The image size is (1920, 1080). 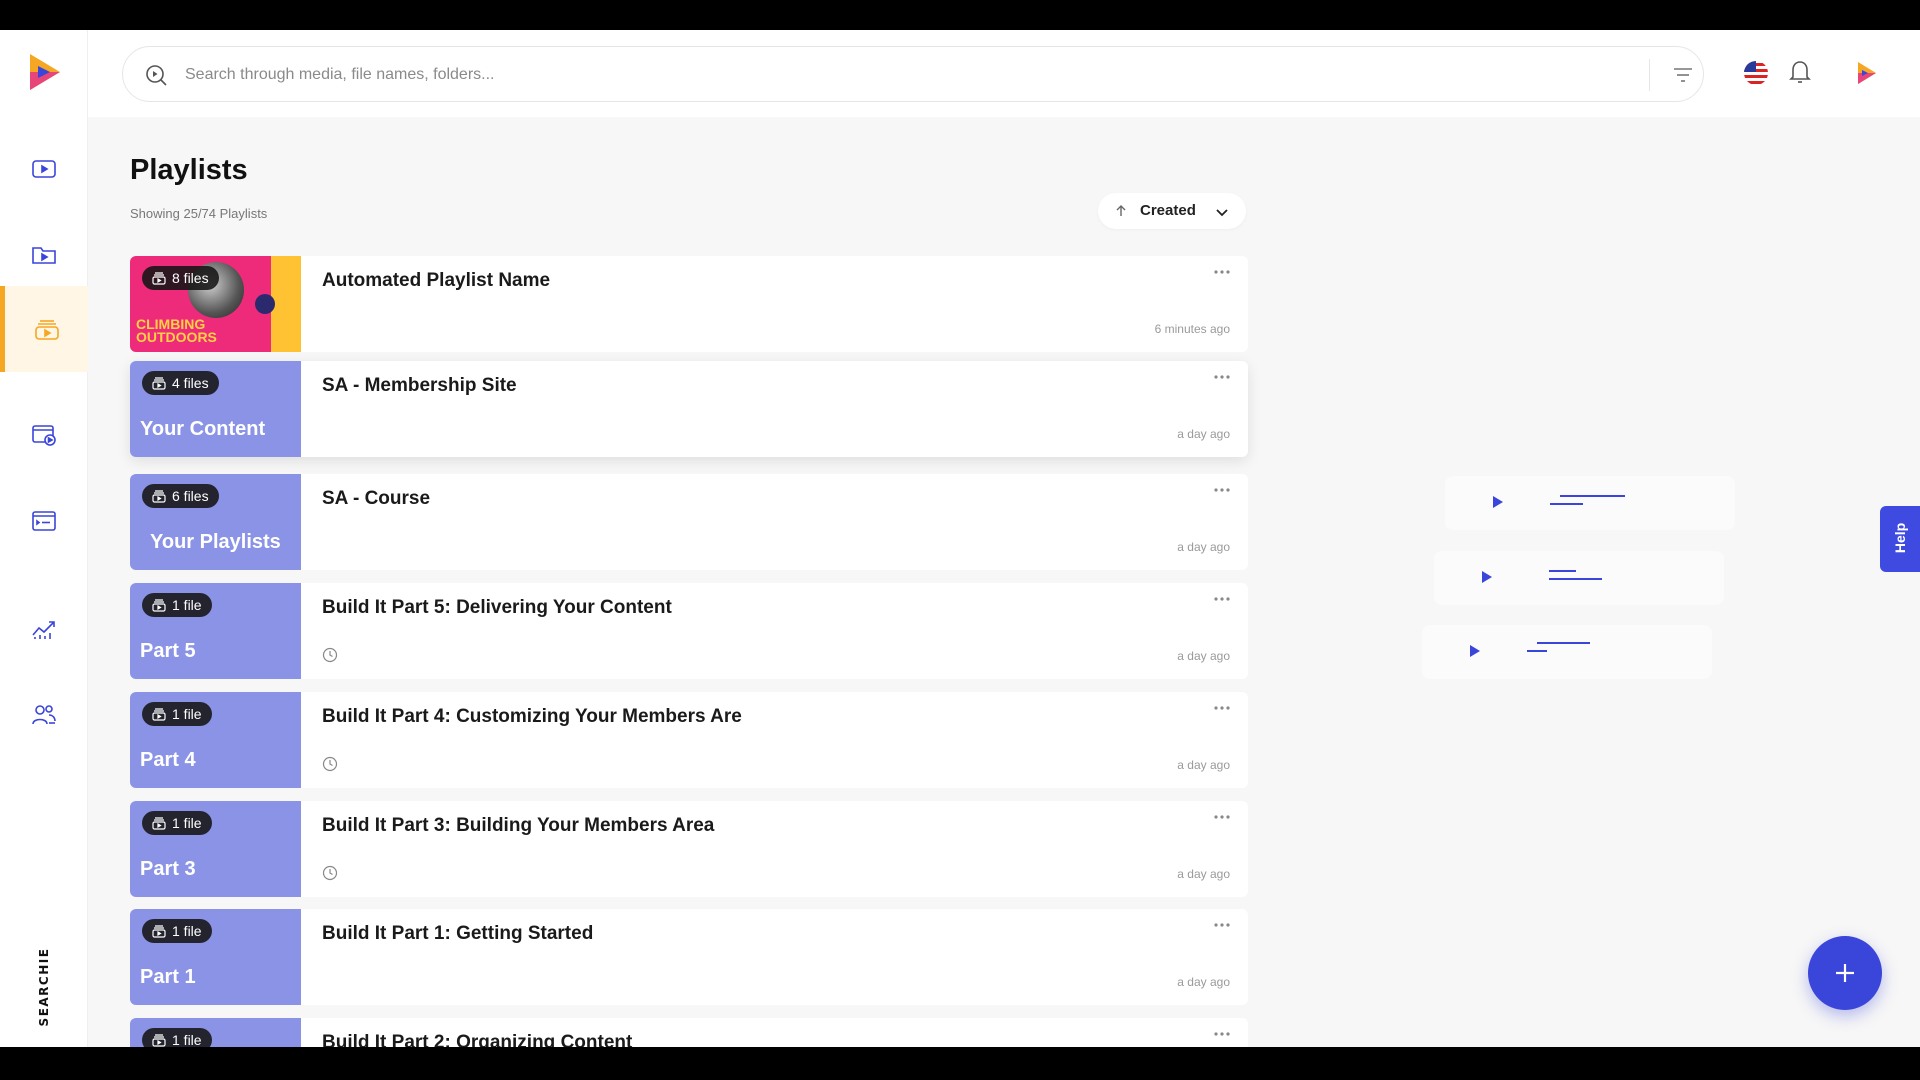 I want to click on playlist-thumbnail: Part 5 1 file, so click(x=215, y=631).